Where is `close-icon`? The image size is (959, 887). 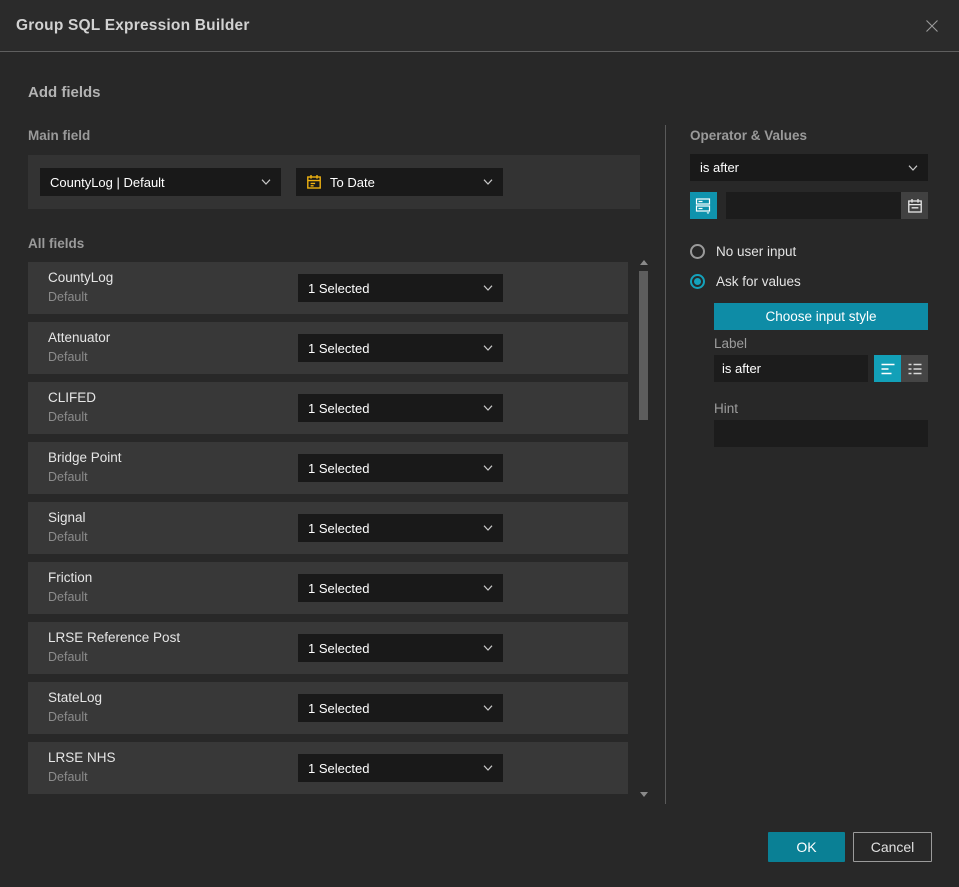 close-icon is located at coordinates (932, 25).